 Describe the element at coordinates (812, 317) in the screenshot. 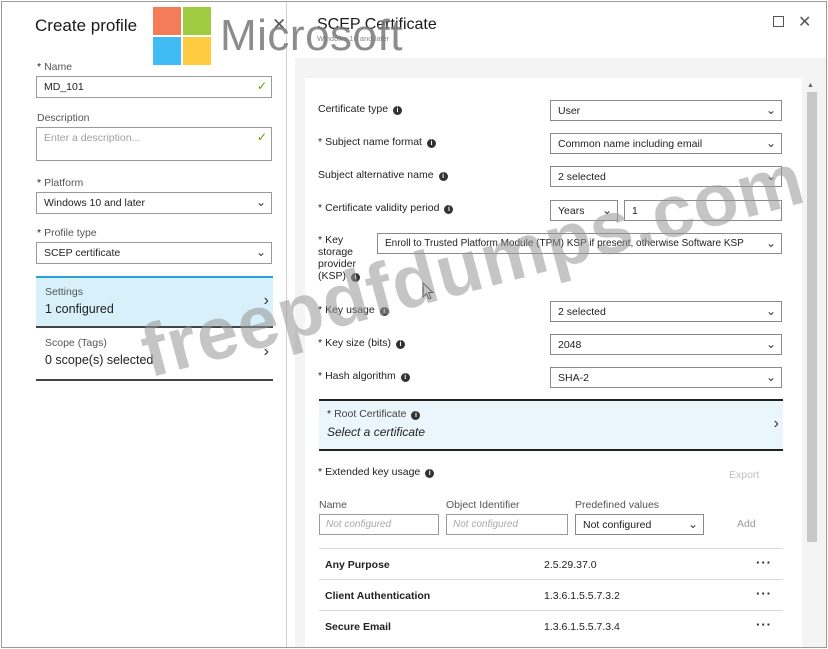

I see `scrollbar-thumb` at that location.